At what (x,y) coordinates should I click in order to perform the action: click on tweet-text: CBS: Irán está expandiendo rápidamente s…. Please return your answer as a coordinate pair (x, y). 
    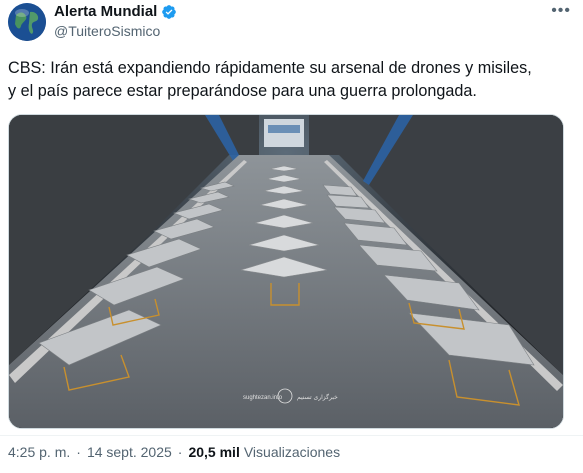
    Looking at the image, I should click on (293, 80).